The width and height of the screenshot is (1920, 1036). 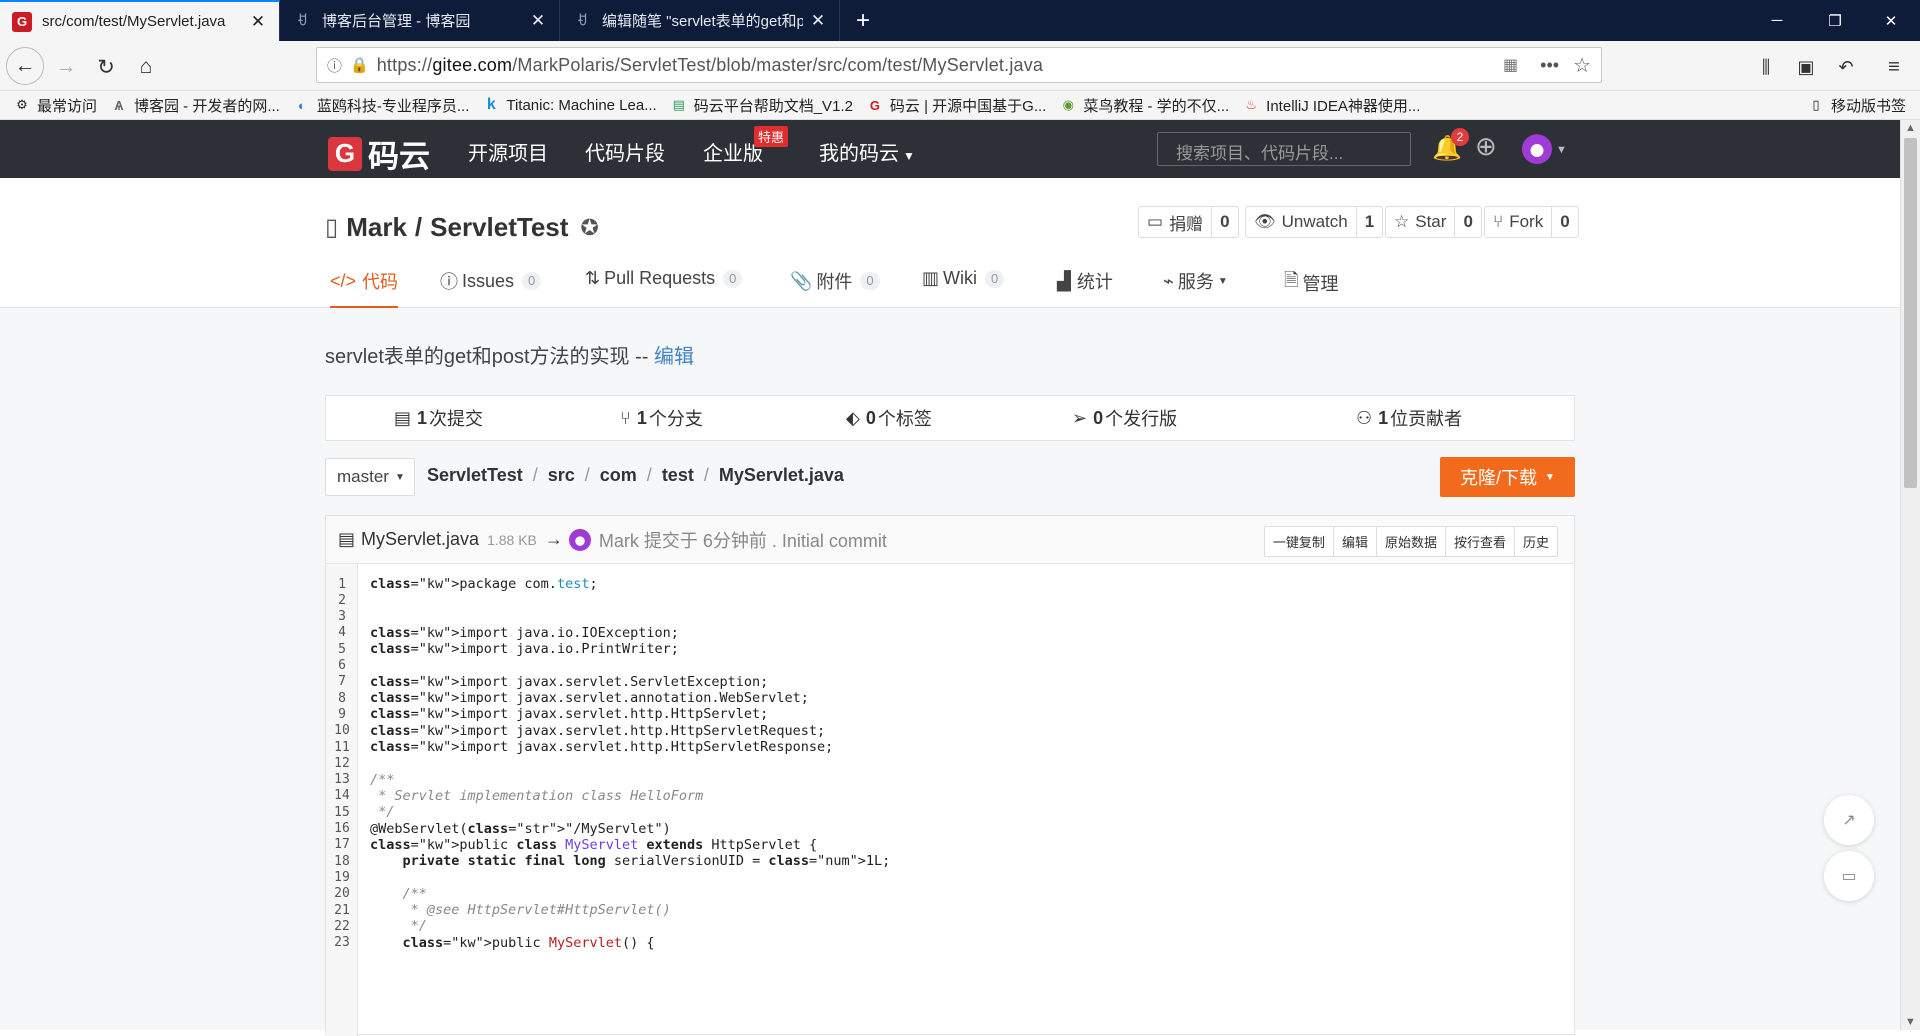 What do you see at coordinates (1124, 418) in the screenshot?
I see `stat-releases: ➢ 0 个发行版` at bounding box center [1124, 418].